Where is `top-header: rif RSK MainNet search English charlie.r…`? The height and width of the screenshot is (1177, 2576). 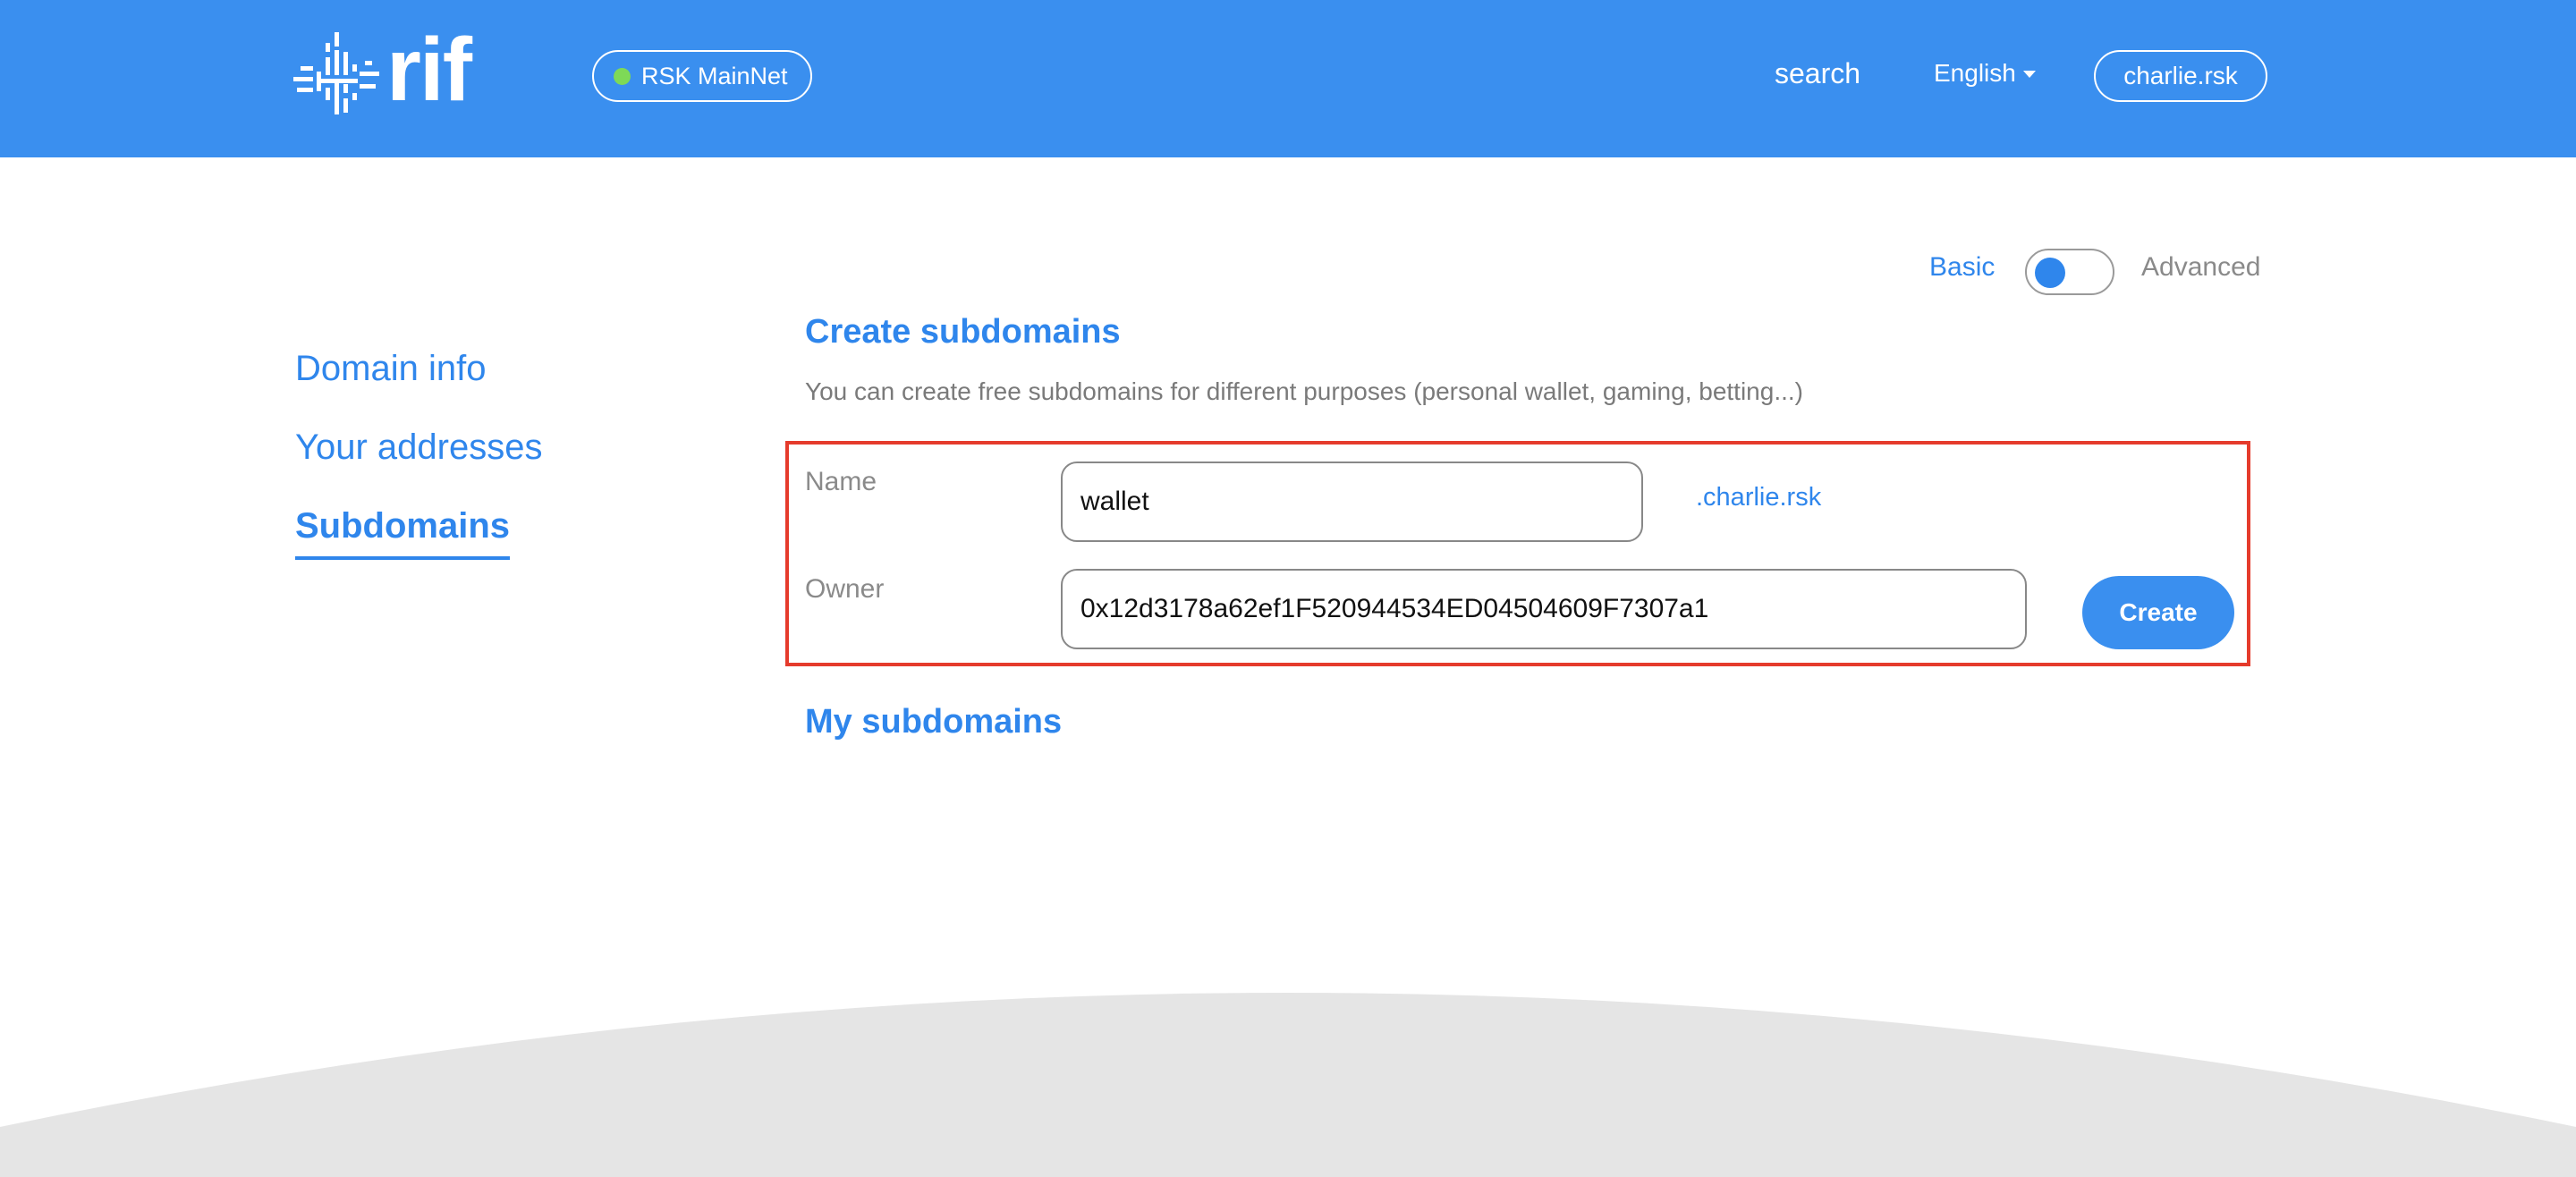 top-header: rif RSK MainNet search English charlie.r… is located at coordinates (1288, 78).